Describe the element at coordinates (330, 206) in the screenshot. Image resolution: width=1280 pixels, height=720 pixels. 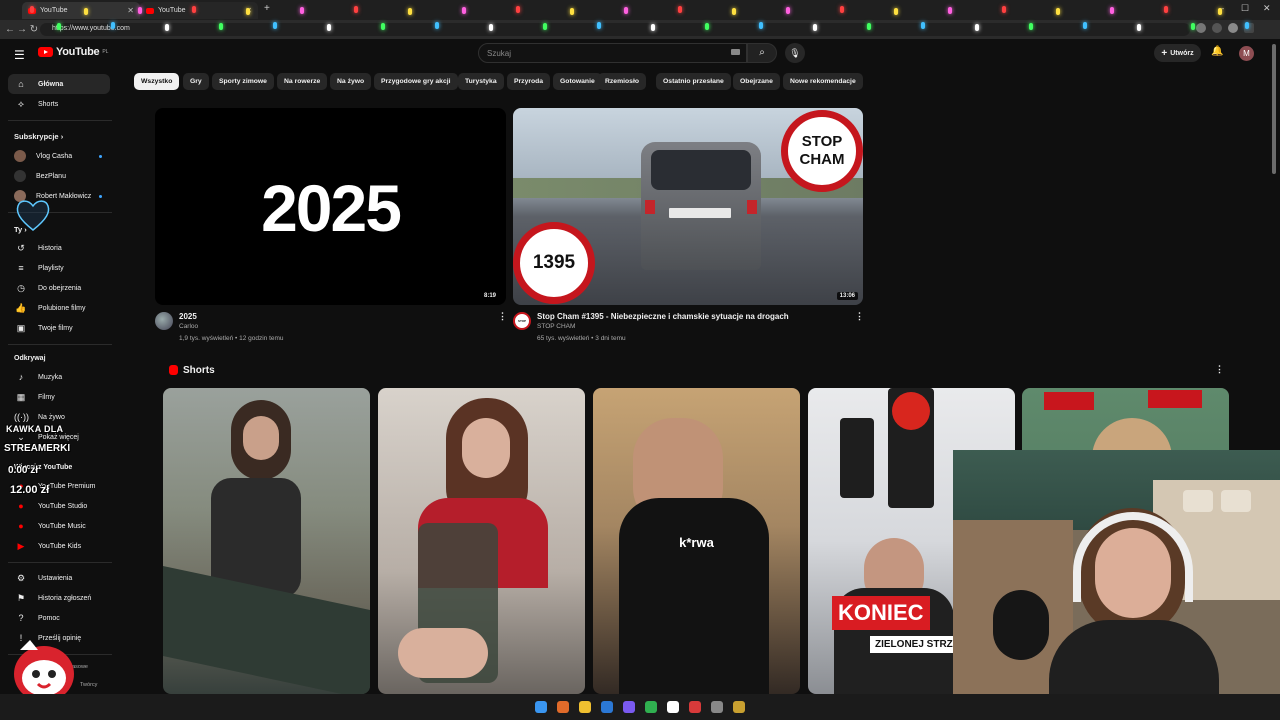
I see `video-thumbnail: 2025 8:19` at that location.